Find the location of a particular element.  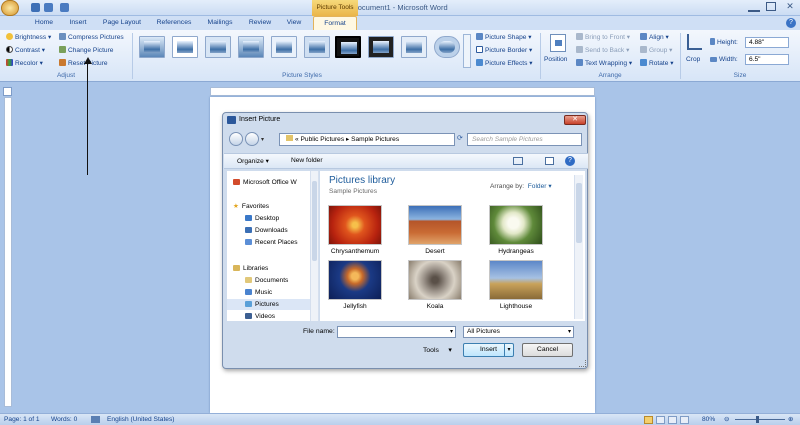

address-bar: « Public Pictures ▸ Sample Pictures is located at coordinates (367, 139).